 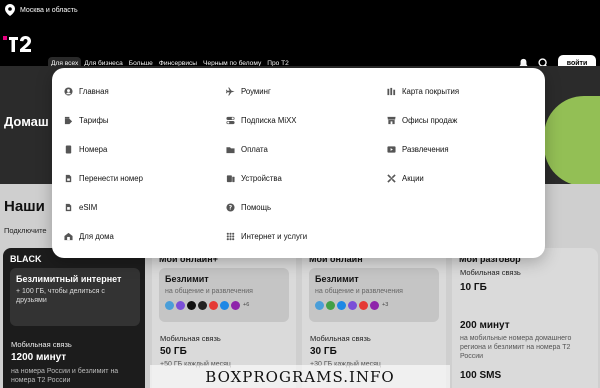 I want to click on location-pin-icon, so click(x=10, y=10).